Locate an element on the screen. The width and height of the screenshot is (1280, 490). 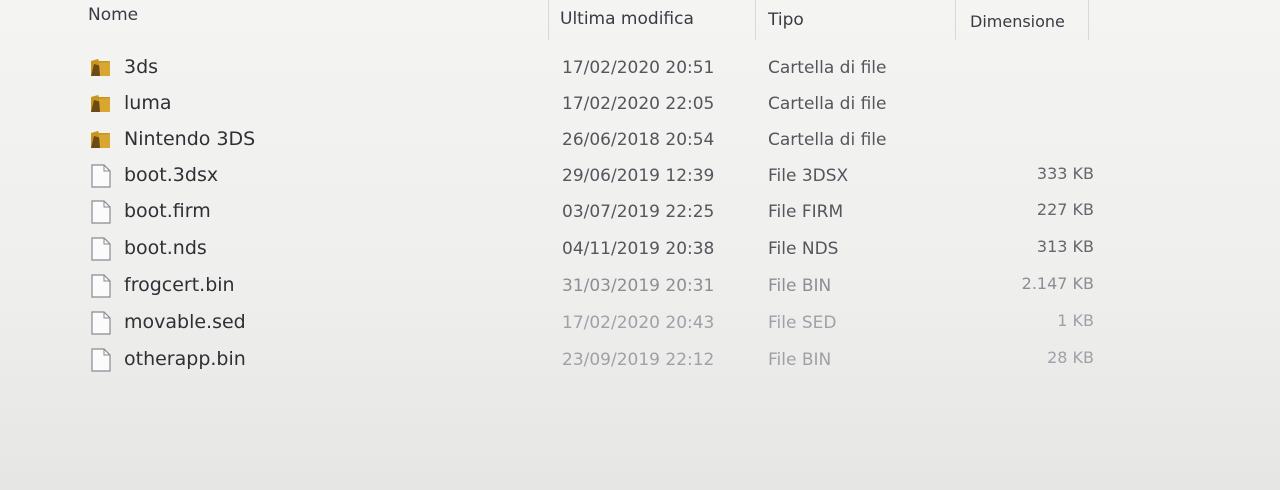
item-name: boot.3dsx is located at coordinates (171, 175).